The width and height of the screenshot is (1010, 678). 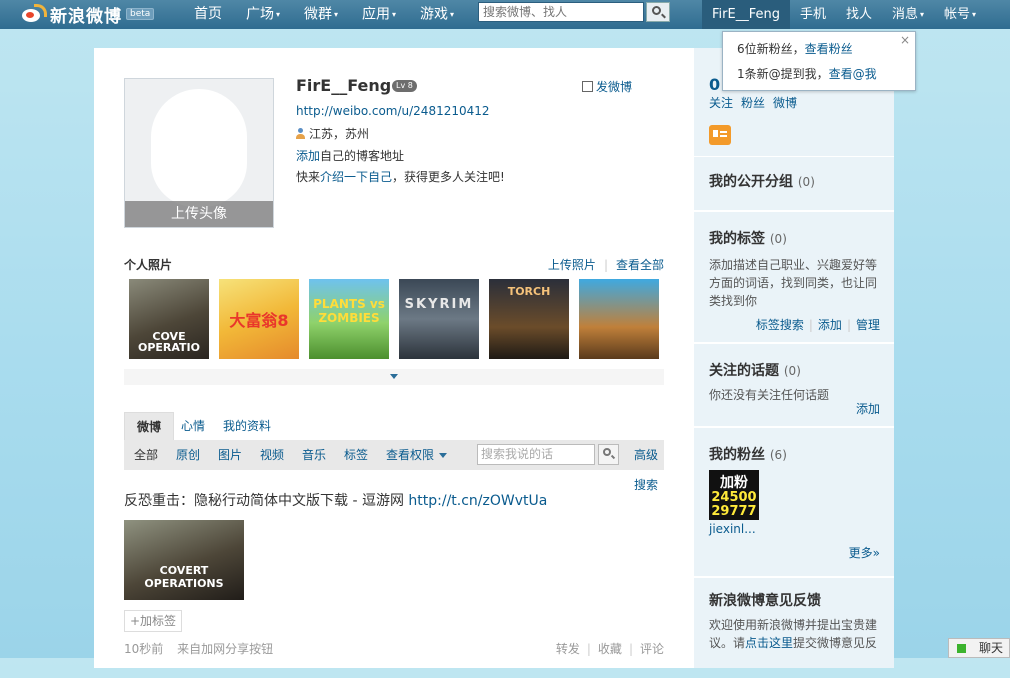 What do you see at coordinates (793, 634) in the screenshot?
I see `feedback-text: 欢迎使用新浪微博并提出宝贵建 议。请点击这里提交微博意见反` at bounding box center [793, 634].